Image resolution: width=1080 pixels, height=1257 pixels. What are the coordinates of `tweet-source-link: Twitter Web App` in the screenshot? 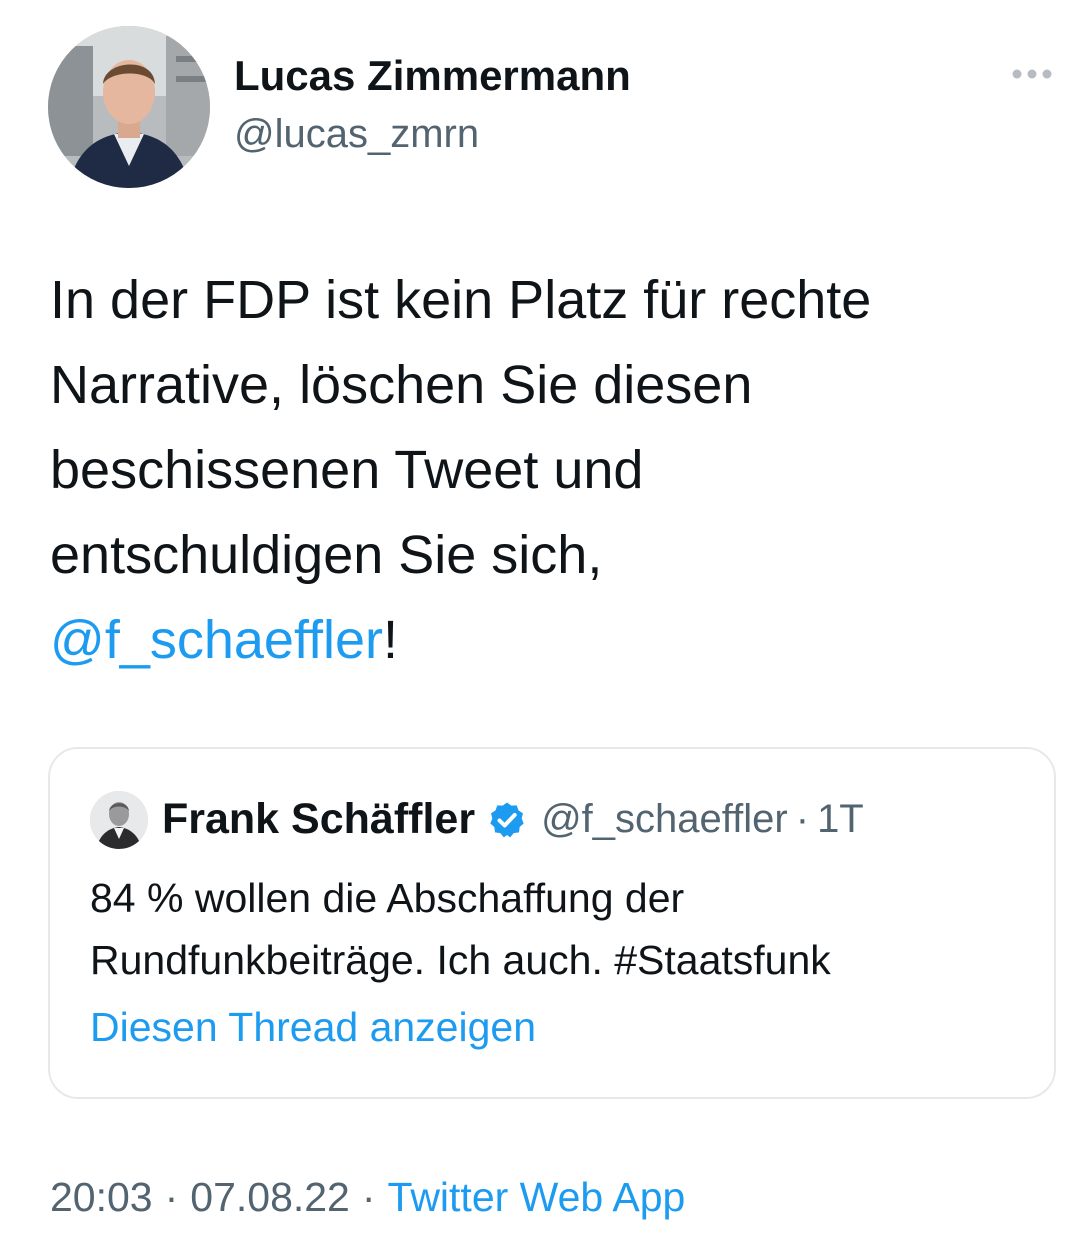 It's located at (537, 1197).